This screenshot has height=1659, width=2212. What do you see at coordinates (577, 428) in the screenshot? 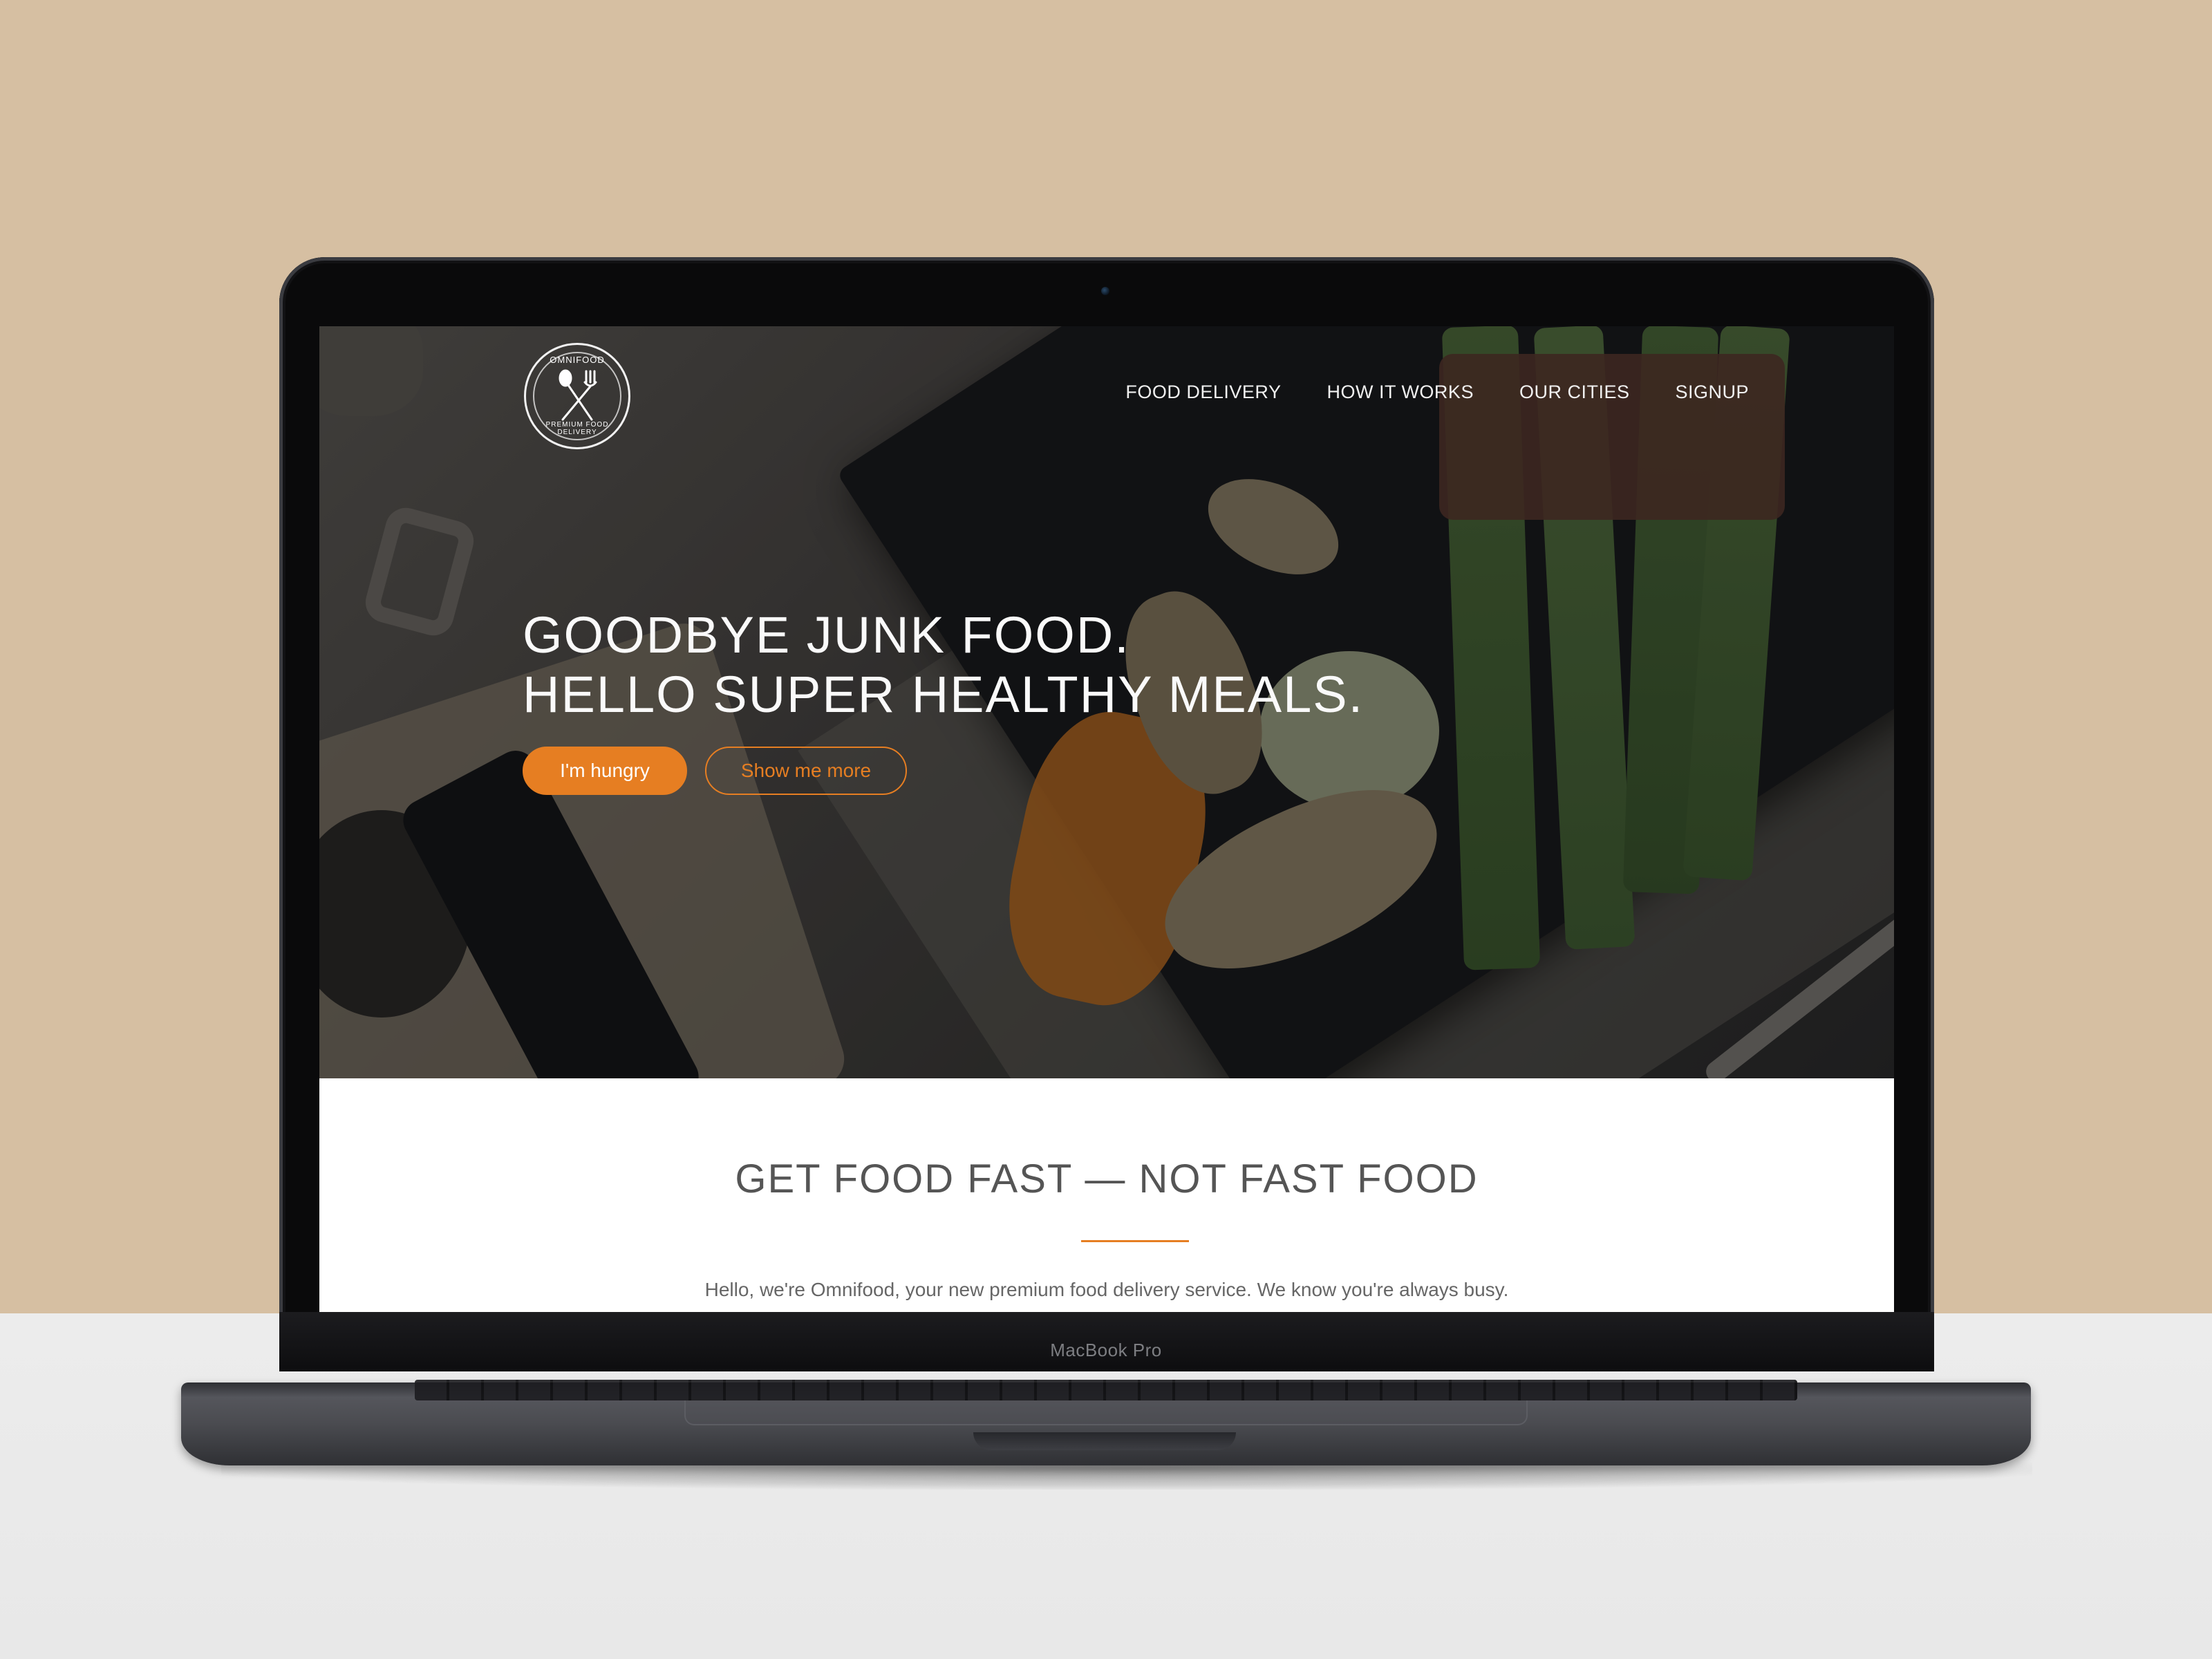
I see `logo-bottom-text: PREMIUM FOOD DELIVERY` at bounding box center [577, 428].